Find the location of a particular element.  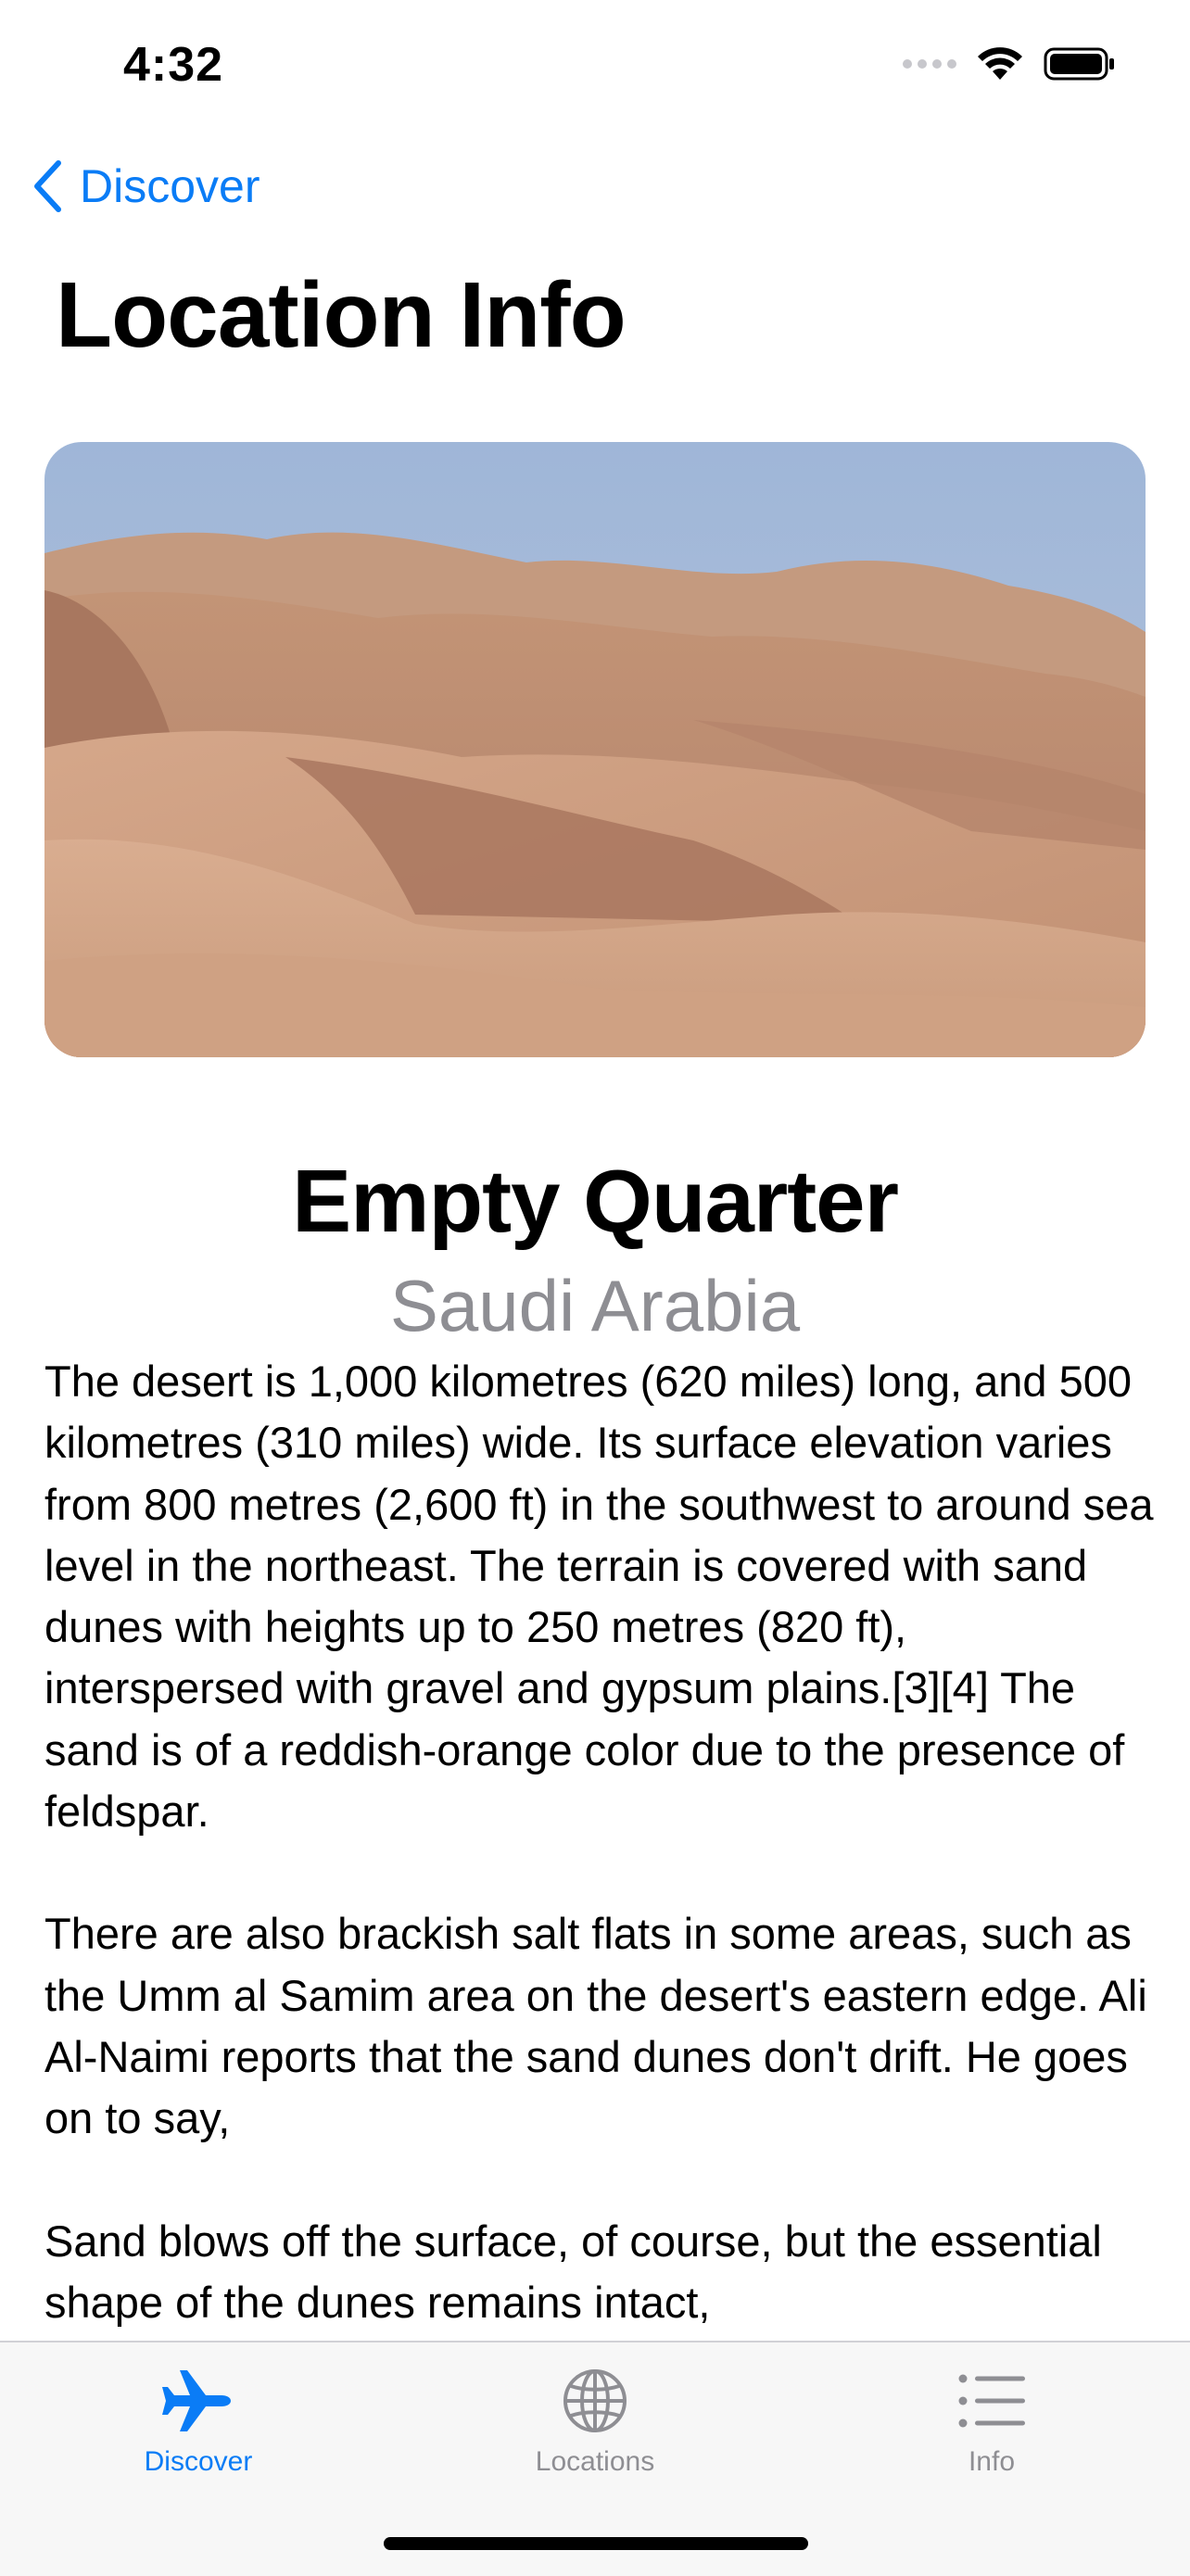

back-button: Discover is located at coordinates (146, 186).